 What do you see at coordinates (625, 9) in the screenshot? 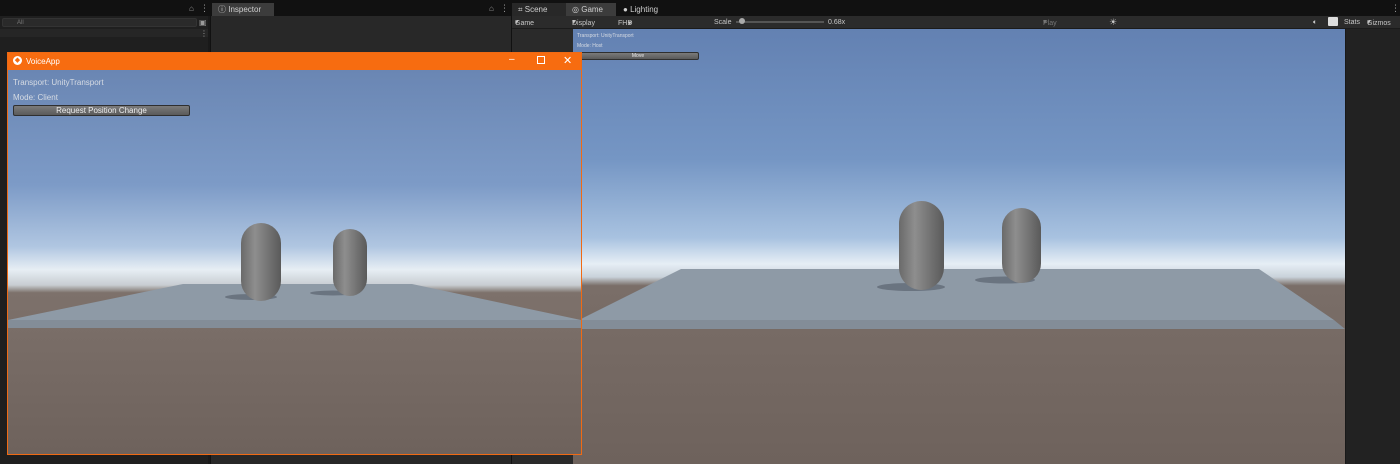
I see `lightbulb-icon: ●` at bounding box center [625, 9].